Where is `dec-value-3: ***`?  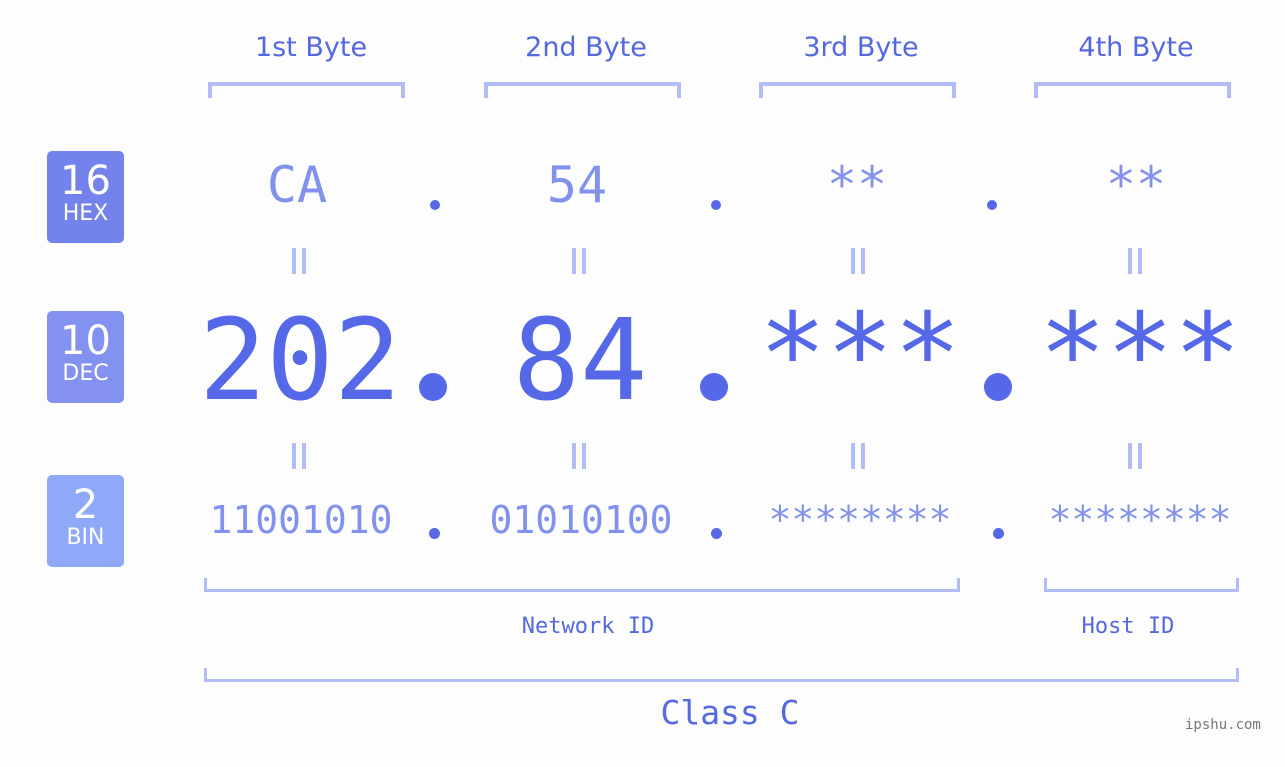 dec-value-3: *** is located at coordinates (860, 355).